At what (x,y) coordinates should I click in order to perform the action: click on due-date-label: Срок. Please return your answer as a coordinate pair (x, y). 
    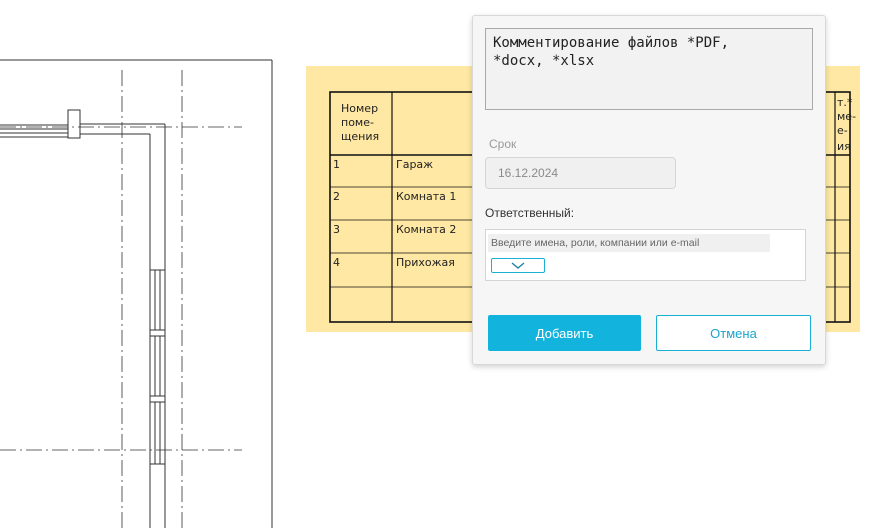
    Looking at the image, I should click on (503, 144).